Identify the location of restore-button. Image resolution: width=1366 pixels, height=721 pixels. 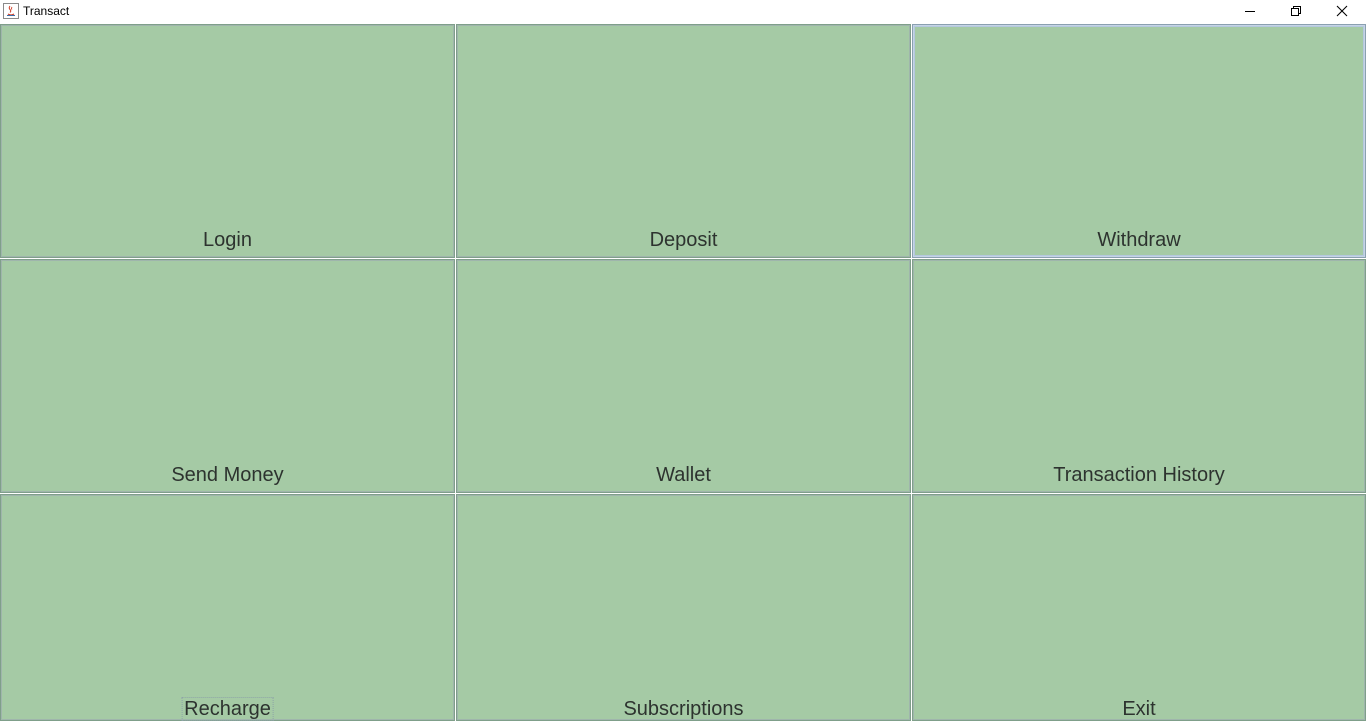
(1296, 11).